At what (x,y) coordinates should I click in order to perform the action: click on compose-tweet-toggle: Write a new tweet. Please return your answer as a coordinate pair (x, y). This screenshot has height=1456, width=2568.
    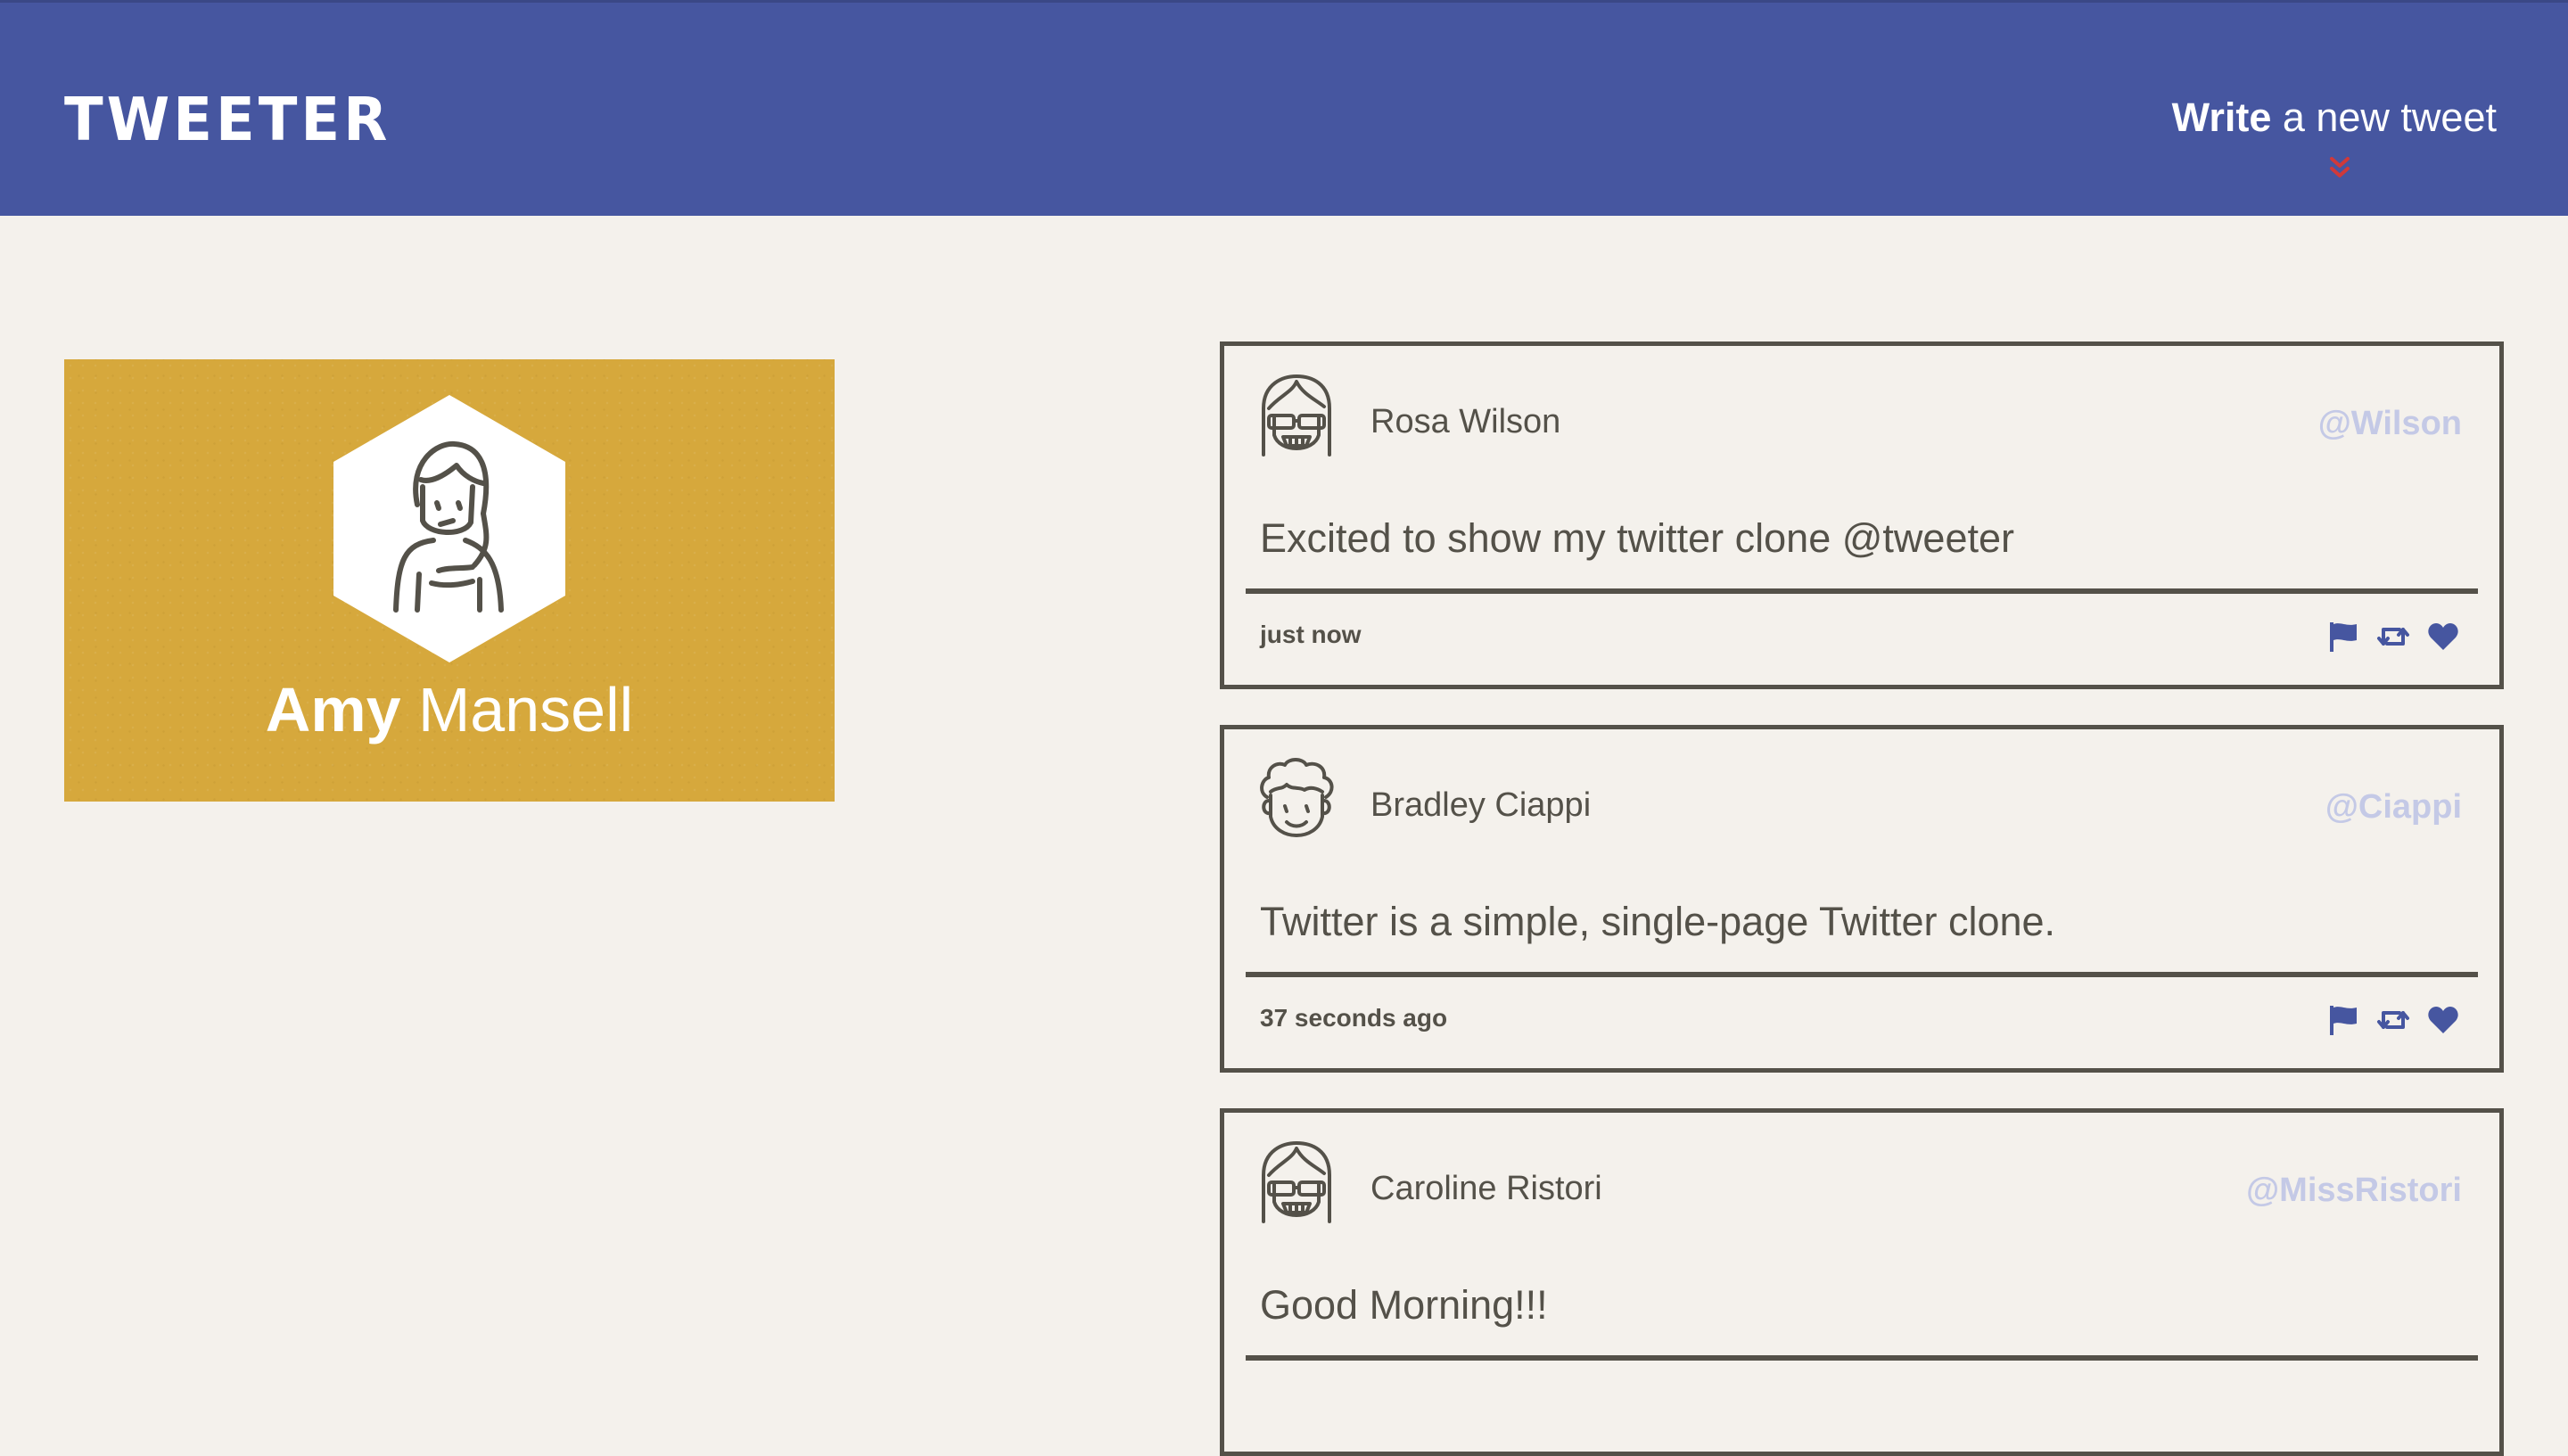
    Looking at the image, I should click on (2334, 117).